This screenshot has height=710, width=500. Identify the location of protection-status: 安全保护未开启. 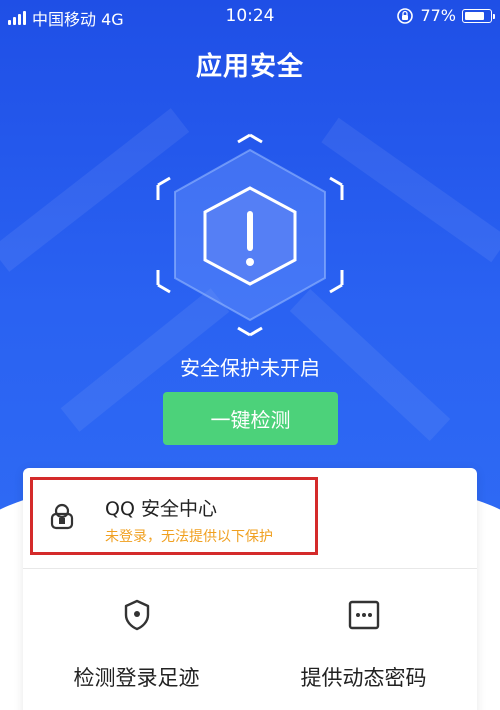
(250, 368).